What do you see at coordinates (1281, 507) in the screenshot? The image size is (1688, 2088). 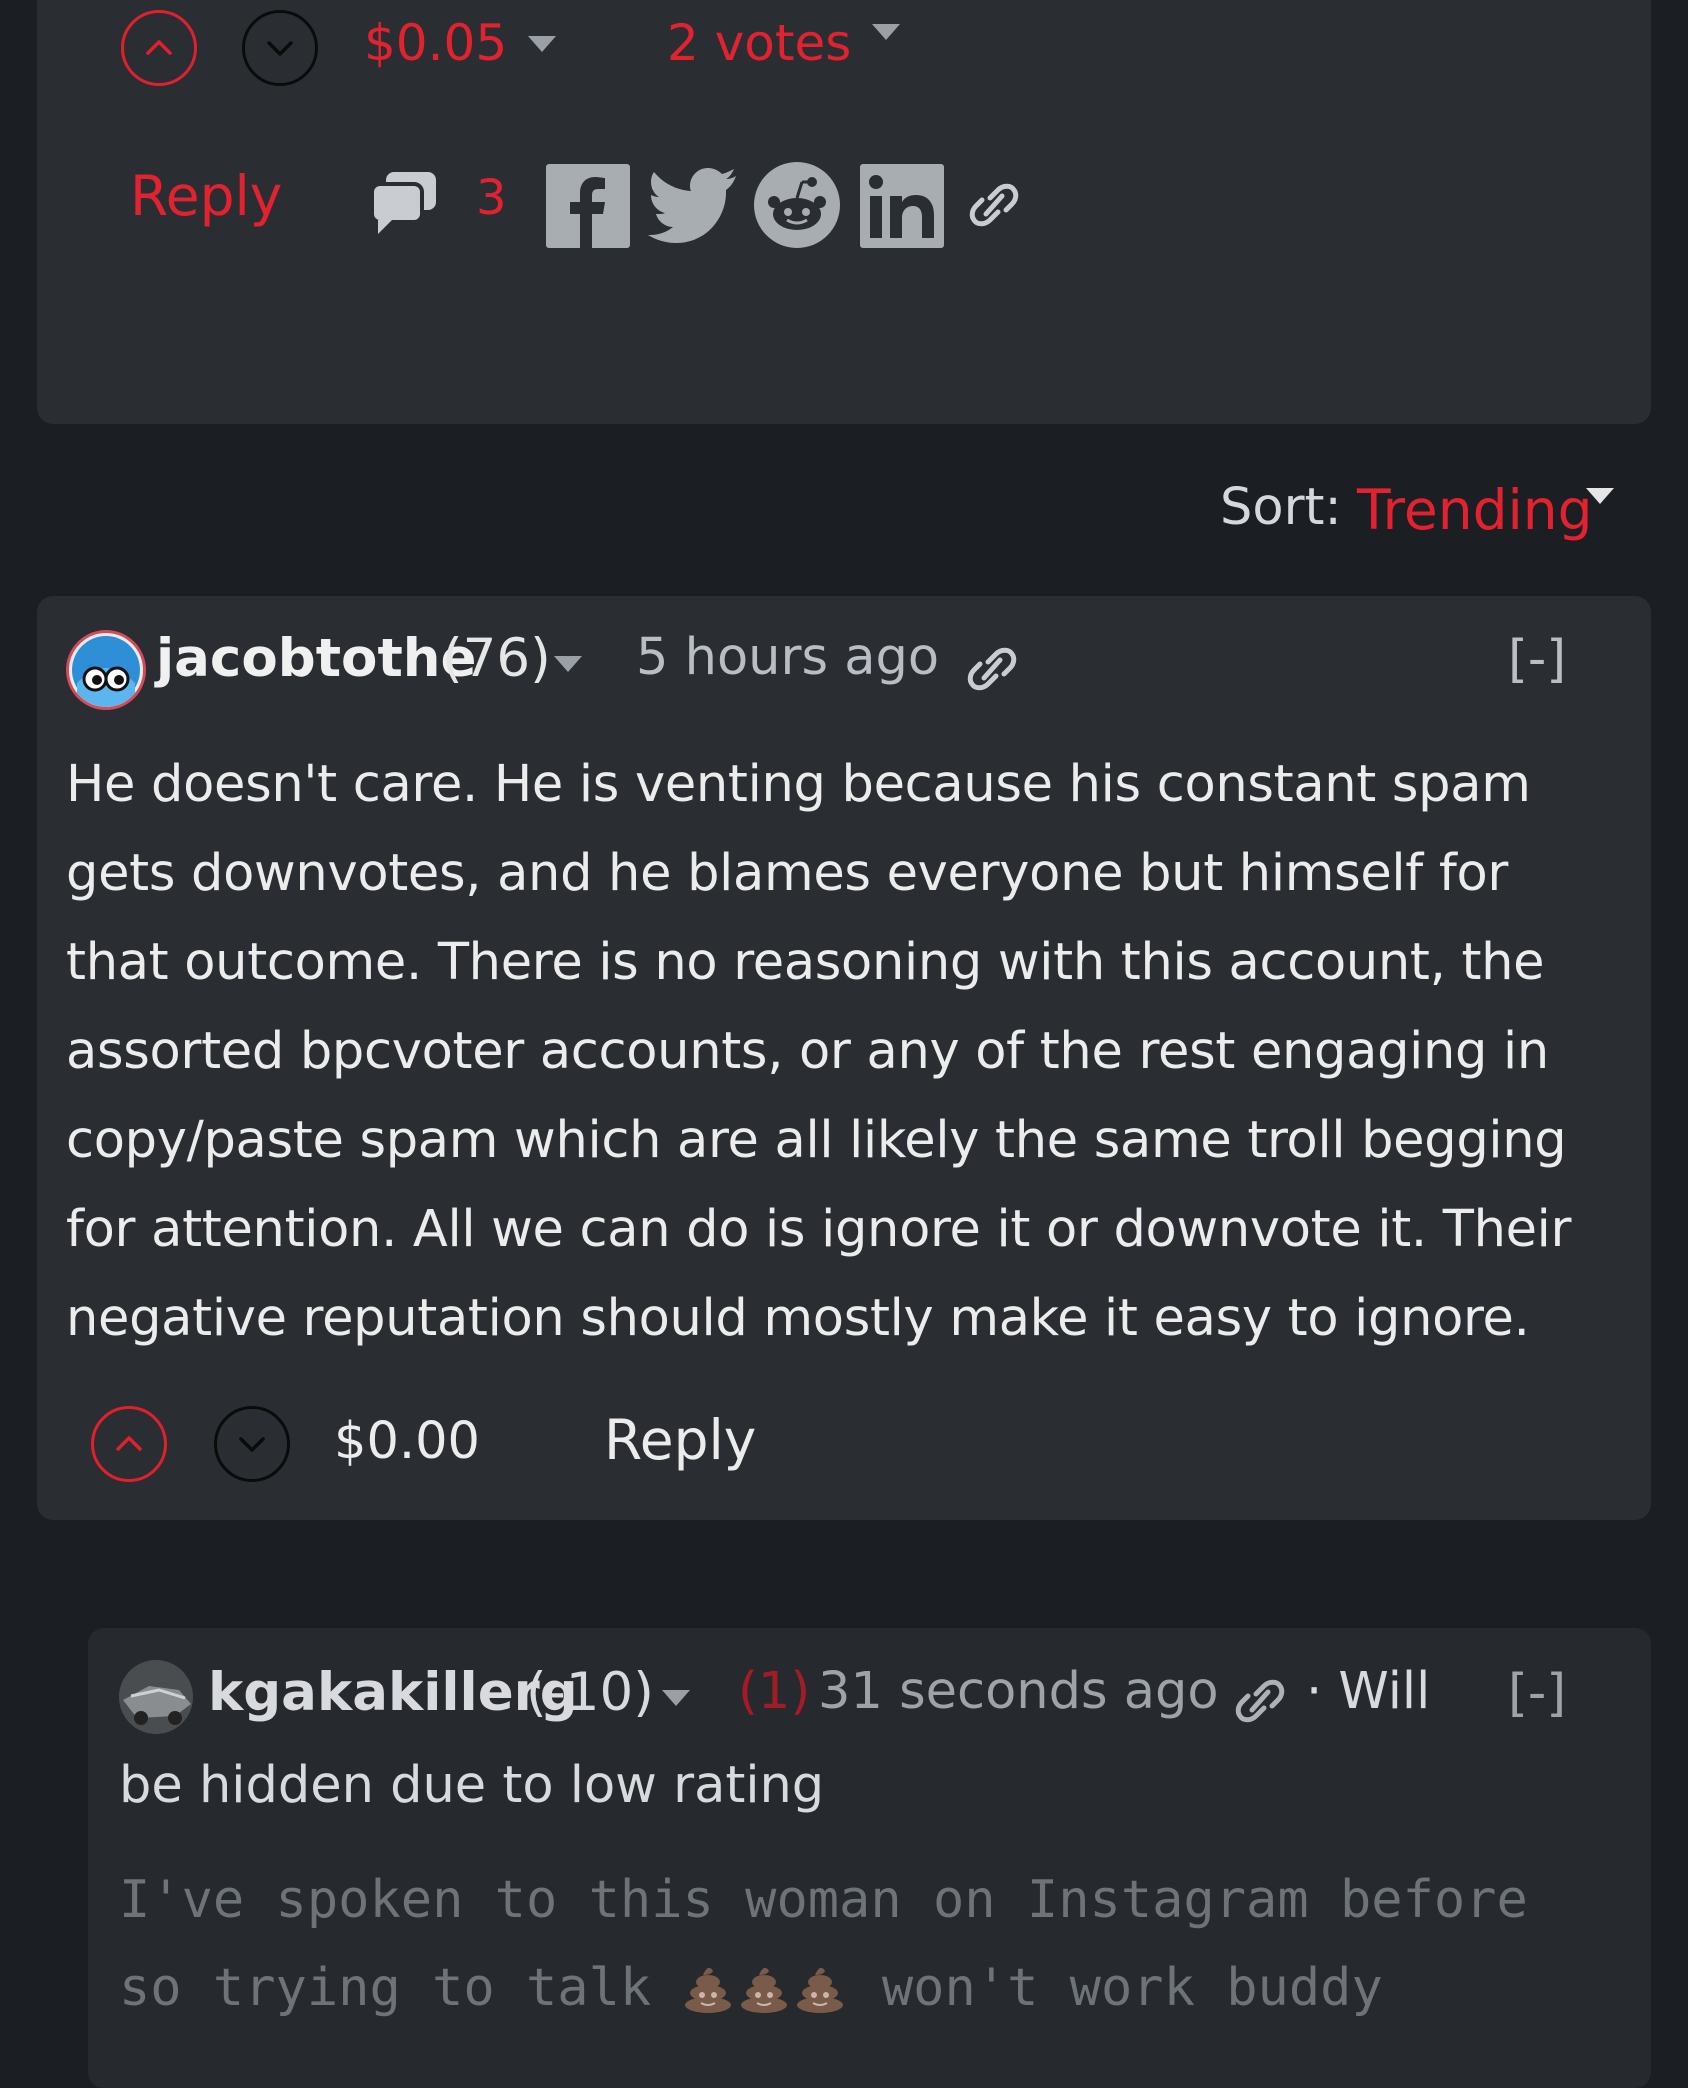 I see `sort-label: Sort:` at bounding box center [1281, 507].